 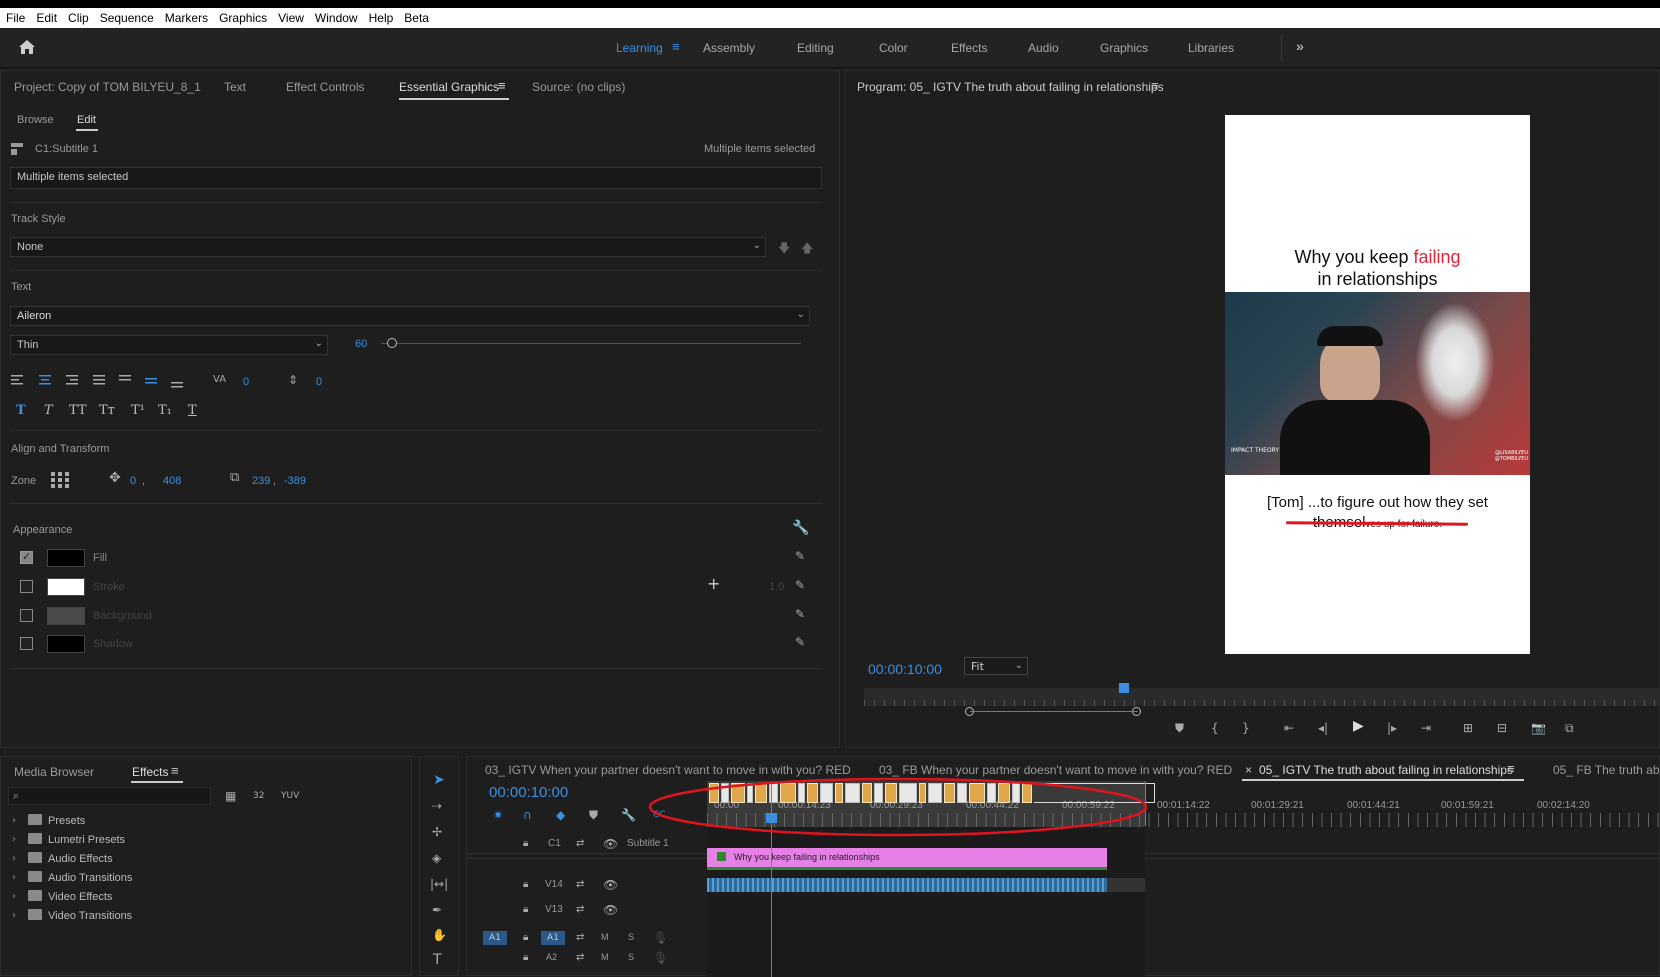 I want to click on close-tab-icon: ×, so click(x=1248, y=770).